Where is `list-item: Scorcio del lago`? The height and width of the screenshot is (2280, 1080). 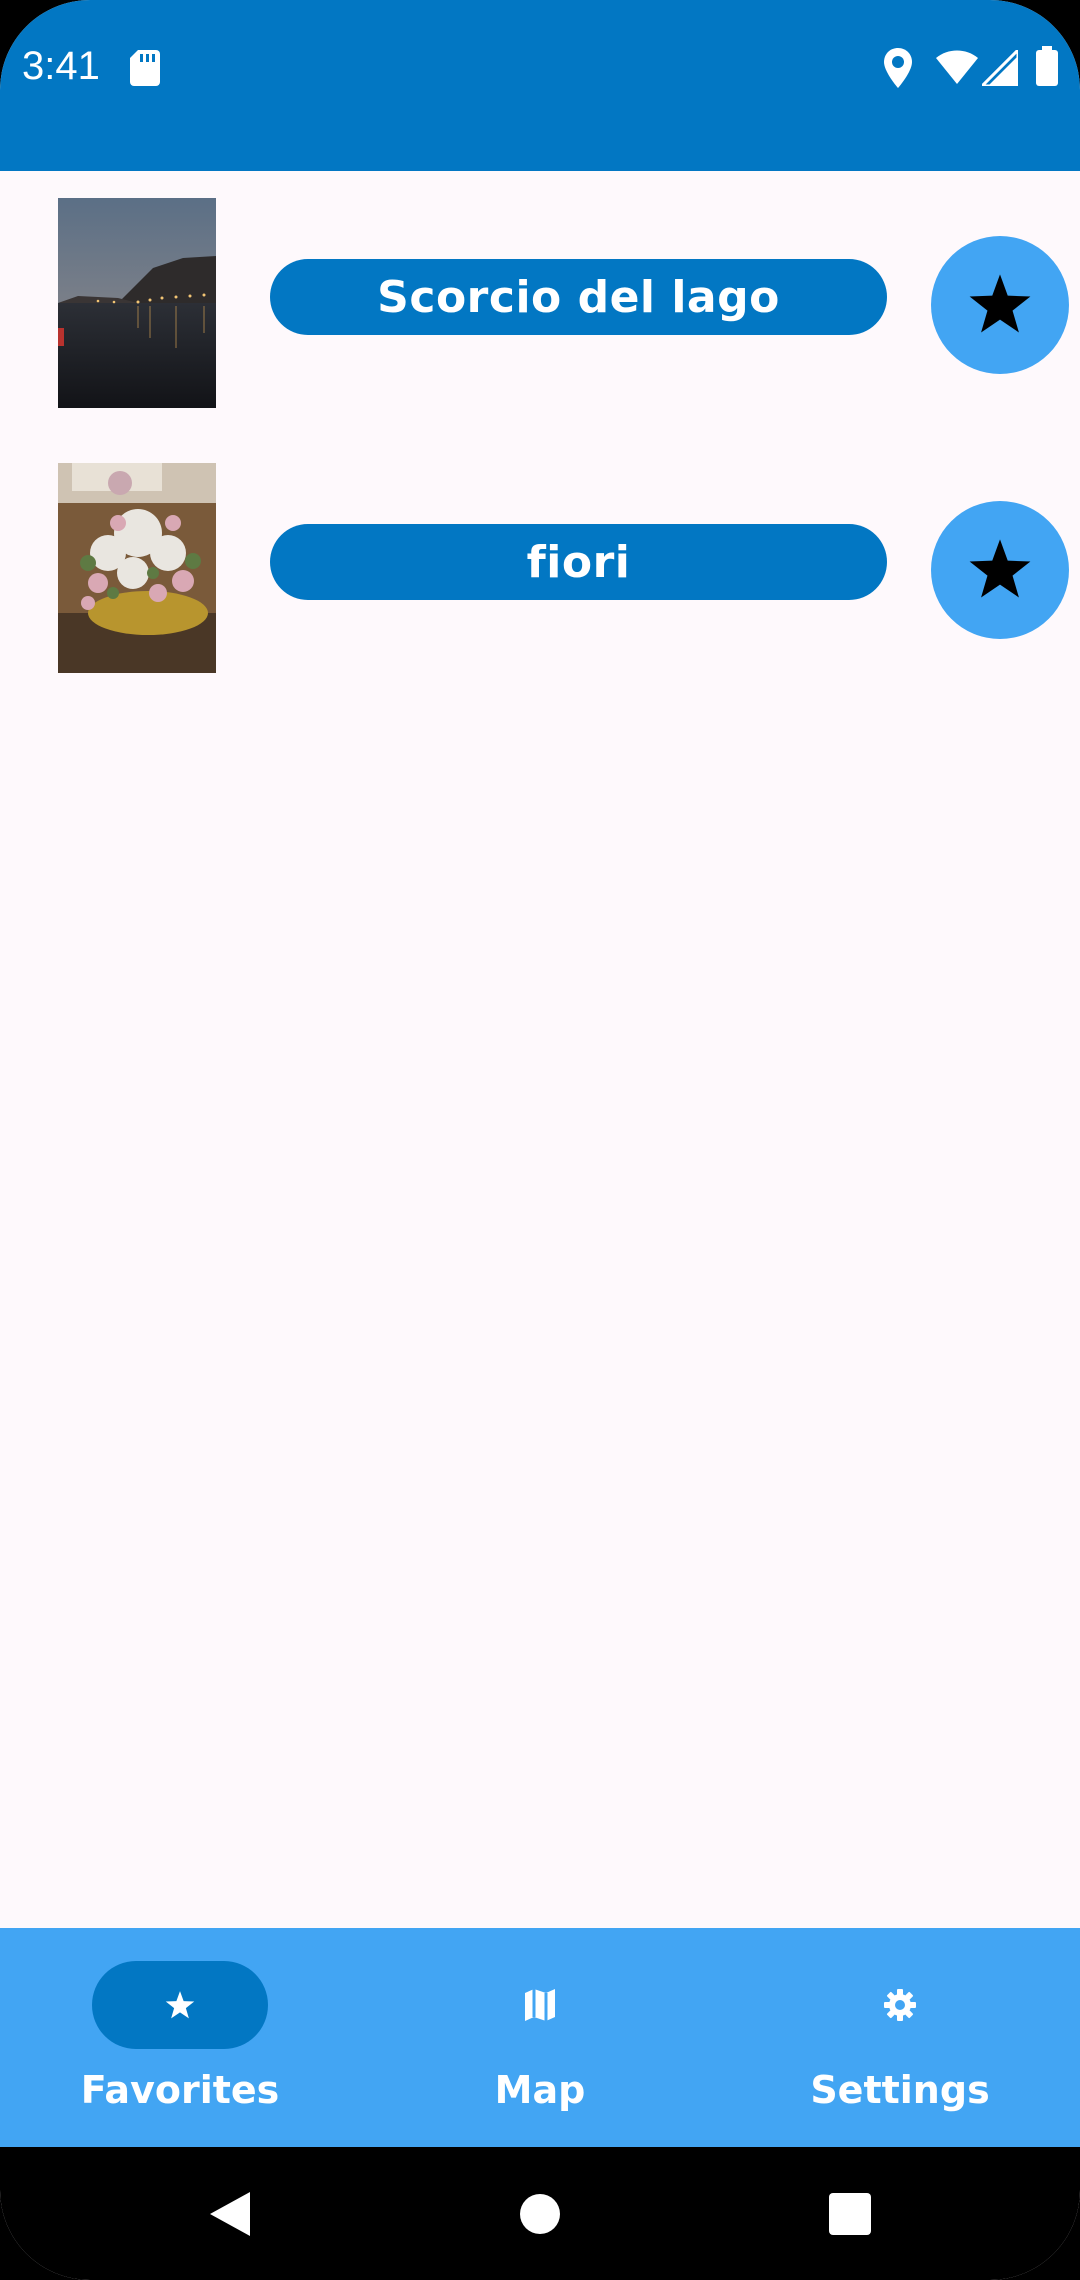 list-item: Scorcio del lago is located at coordinates (540, 303).